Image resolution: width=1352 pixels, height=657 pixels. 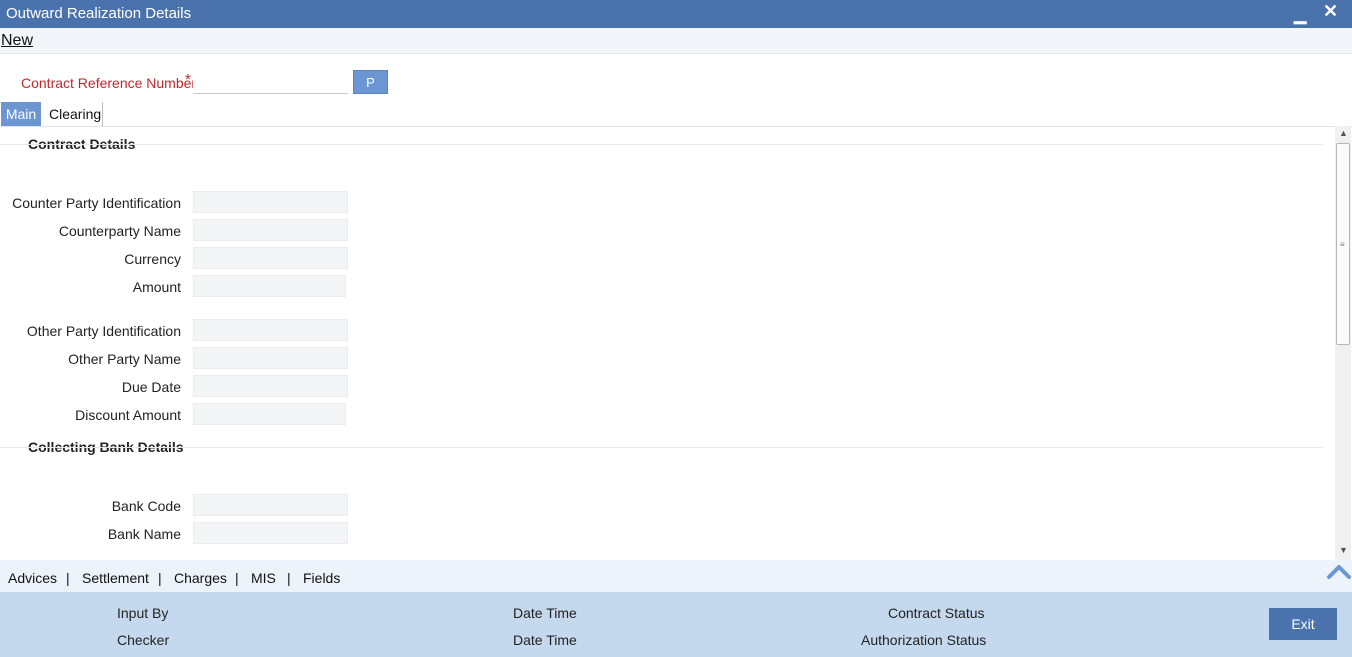 What do you see at coordinates (128, 415) in the screenshot?
I see `discount-amount-label: Discount Amount` at bounding box center [128, 415].